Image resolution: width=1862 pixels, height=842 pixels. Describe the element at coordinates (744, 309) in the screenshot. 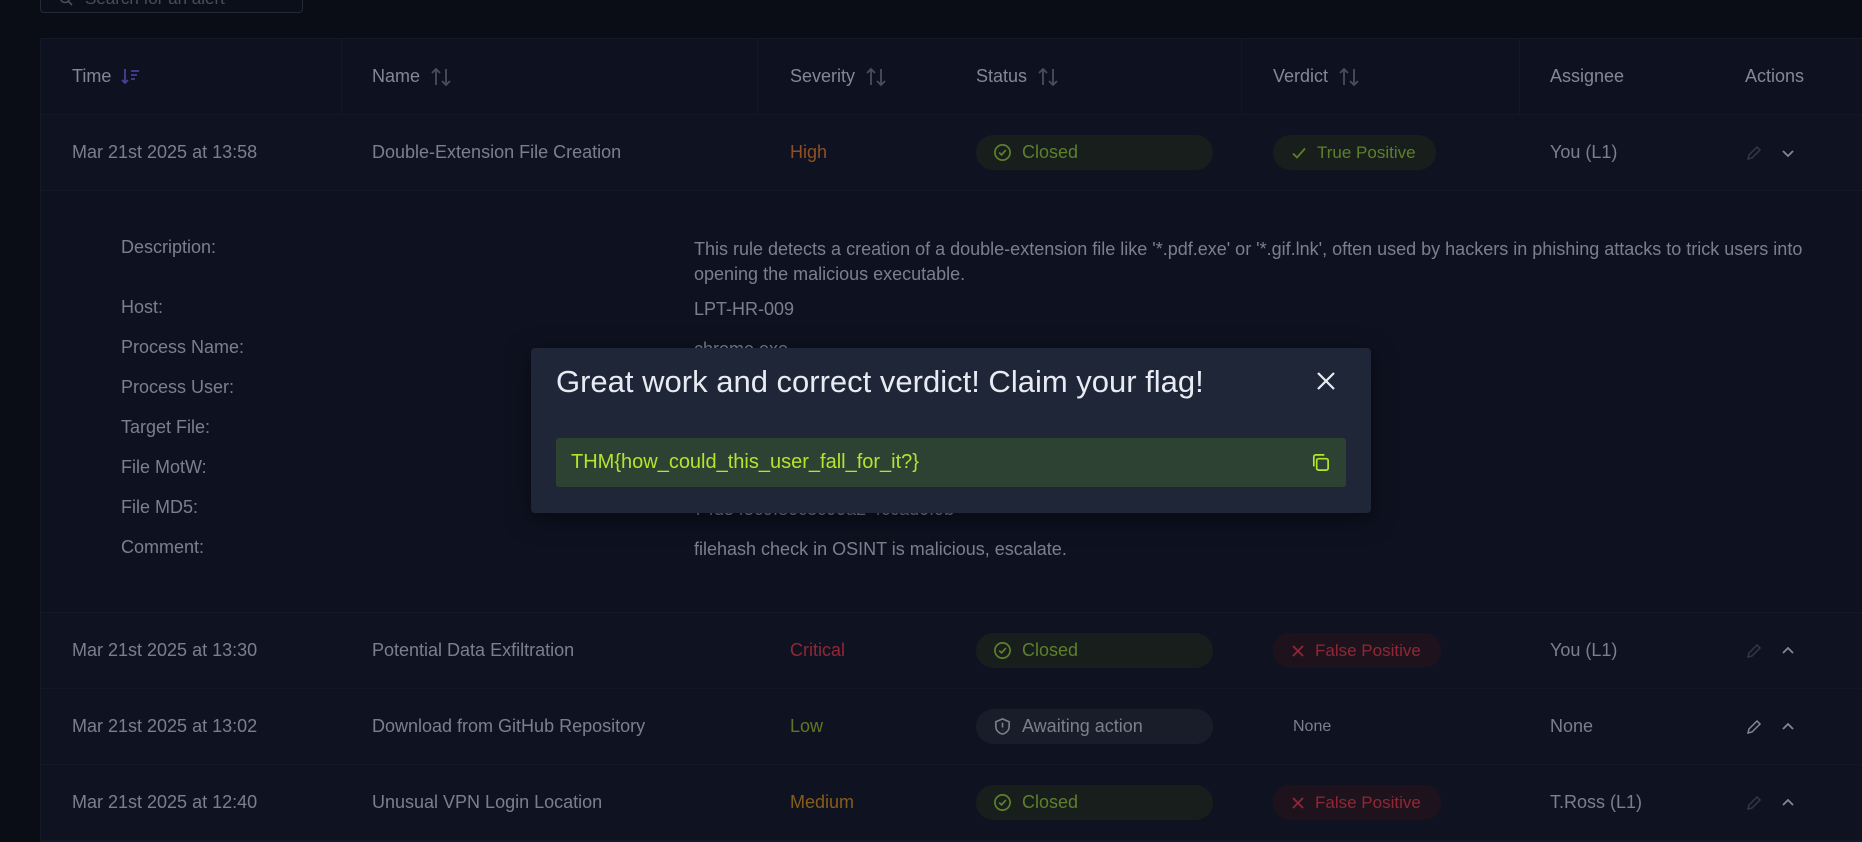

I see `host-value: LPT-HR-009` at that location.